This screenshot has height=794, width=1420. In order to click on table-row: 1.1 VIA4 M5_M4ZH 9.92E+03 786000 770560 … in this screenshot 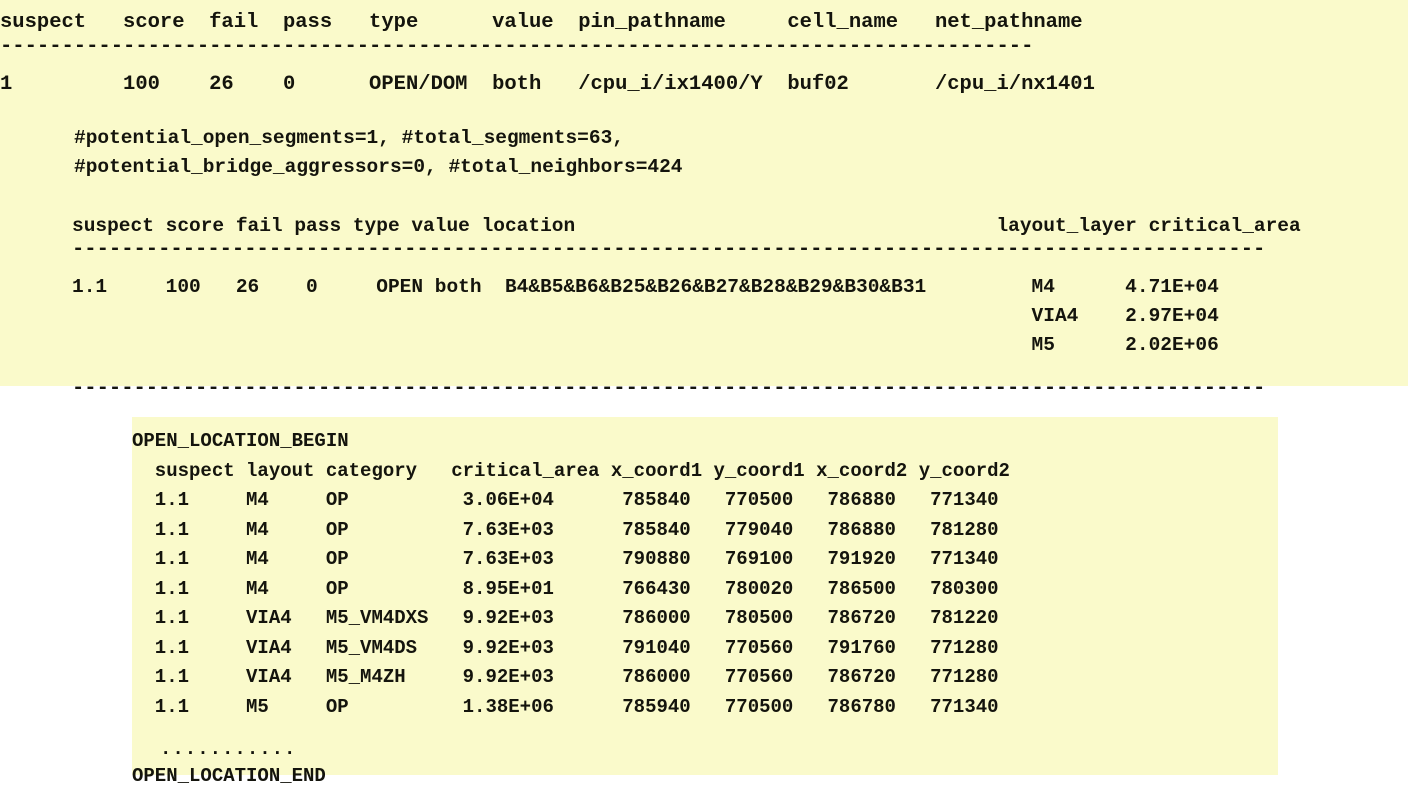, I will do `click(565, 677)`.